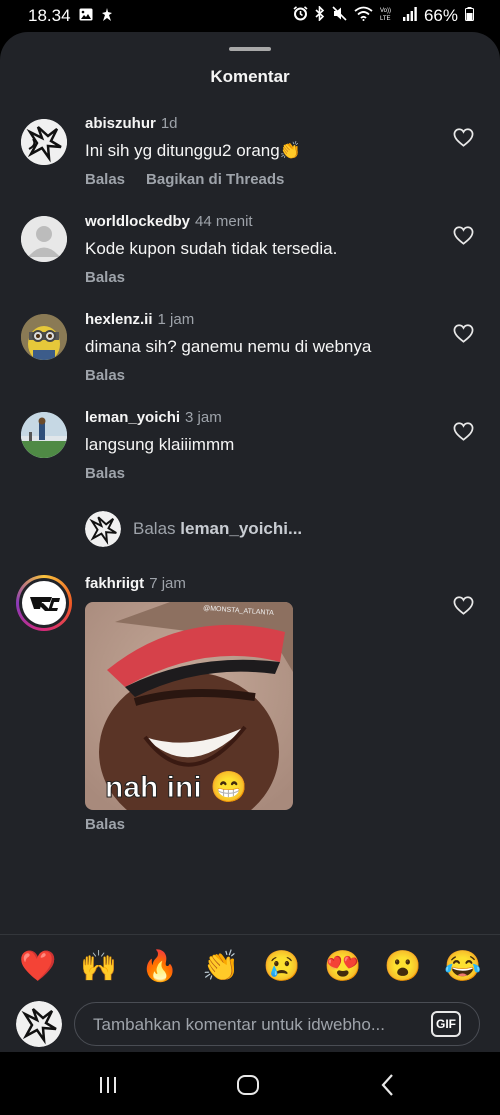 Image resolution: width=500 pixels, height=1115 pixels. I want to click on reaction-raised-hands: 🙌, so click(98, 967).